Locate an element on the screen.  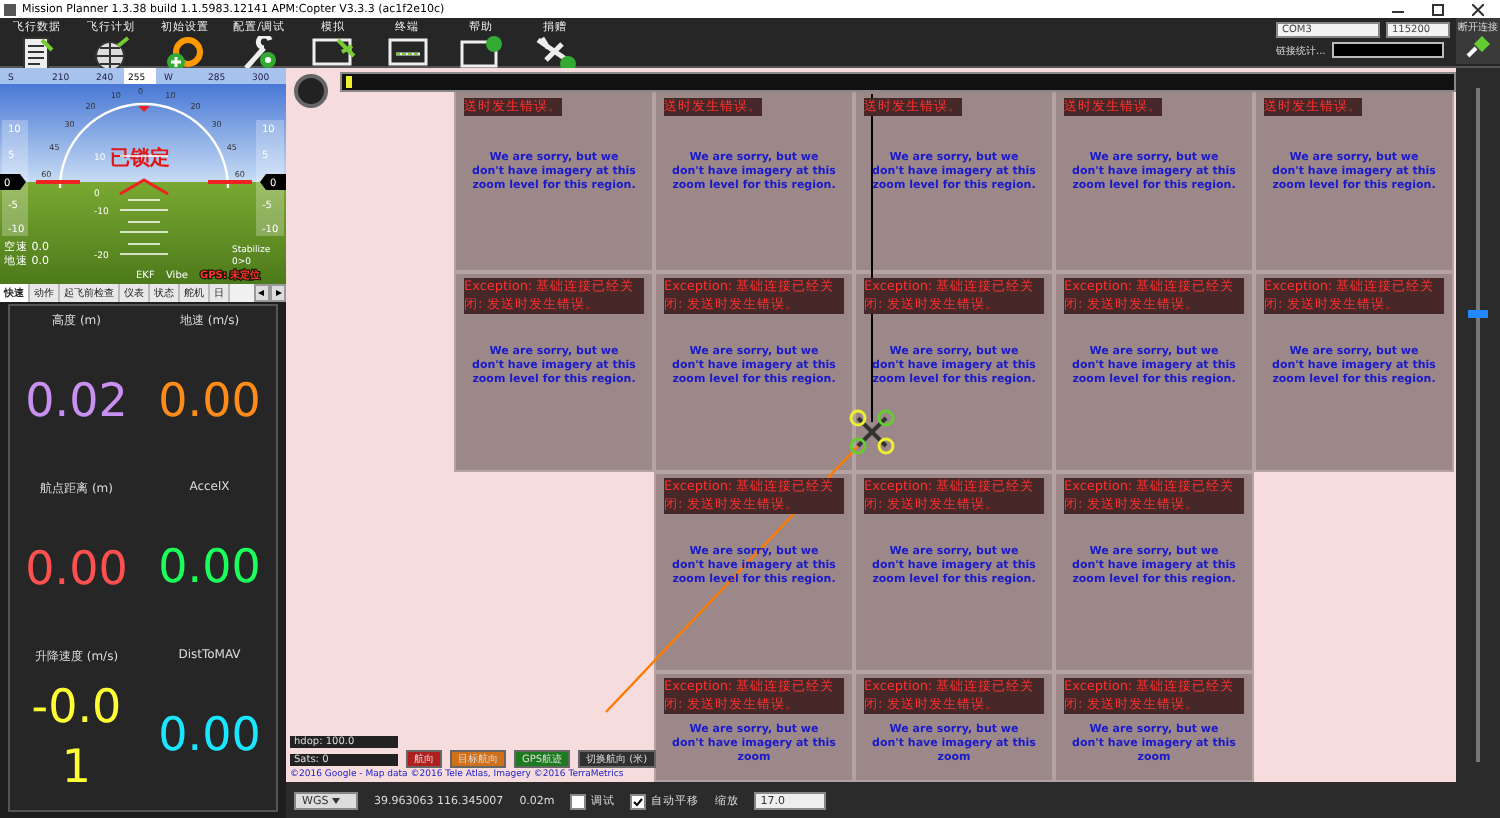
aircraft-symbol-icon is located at coordinates (144, 187).